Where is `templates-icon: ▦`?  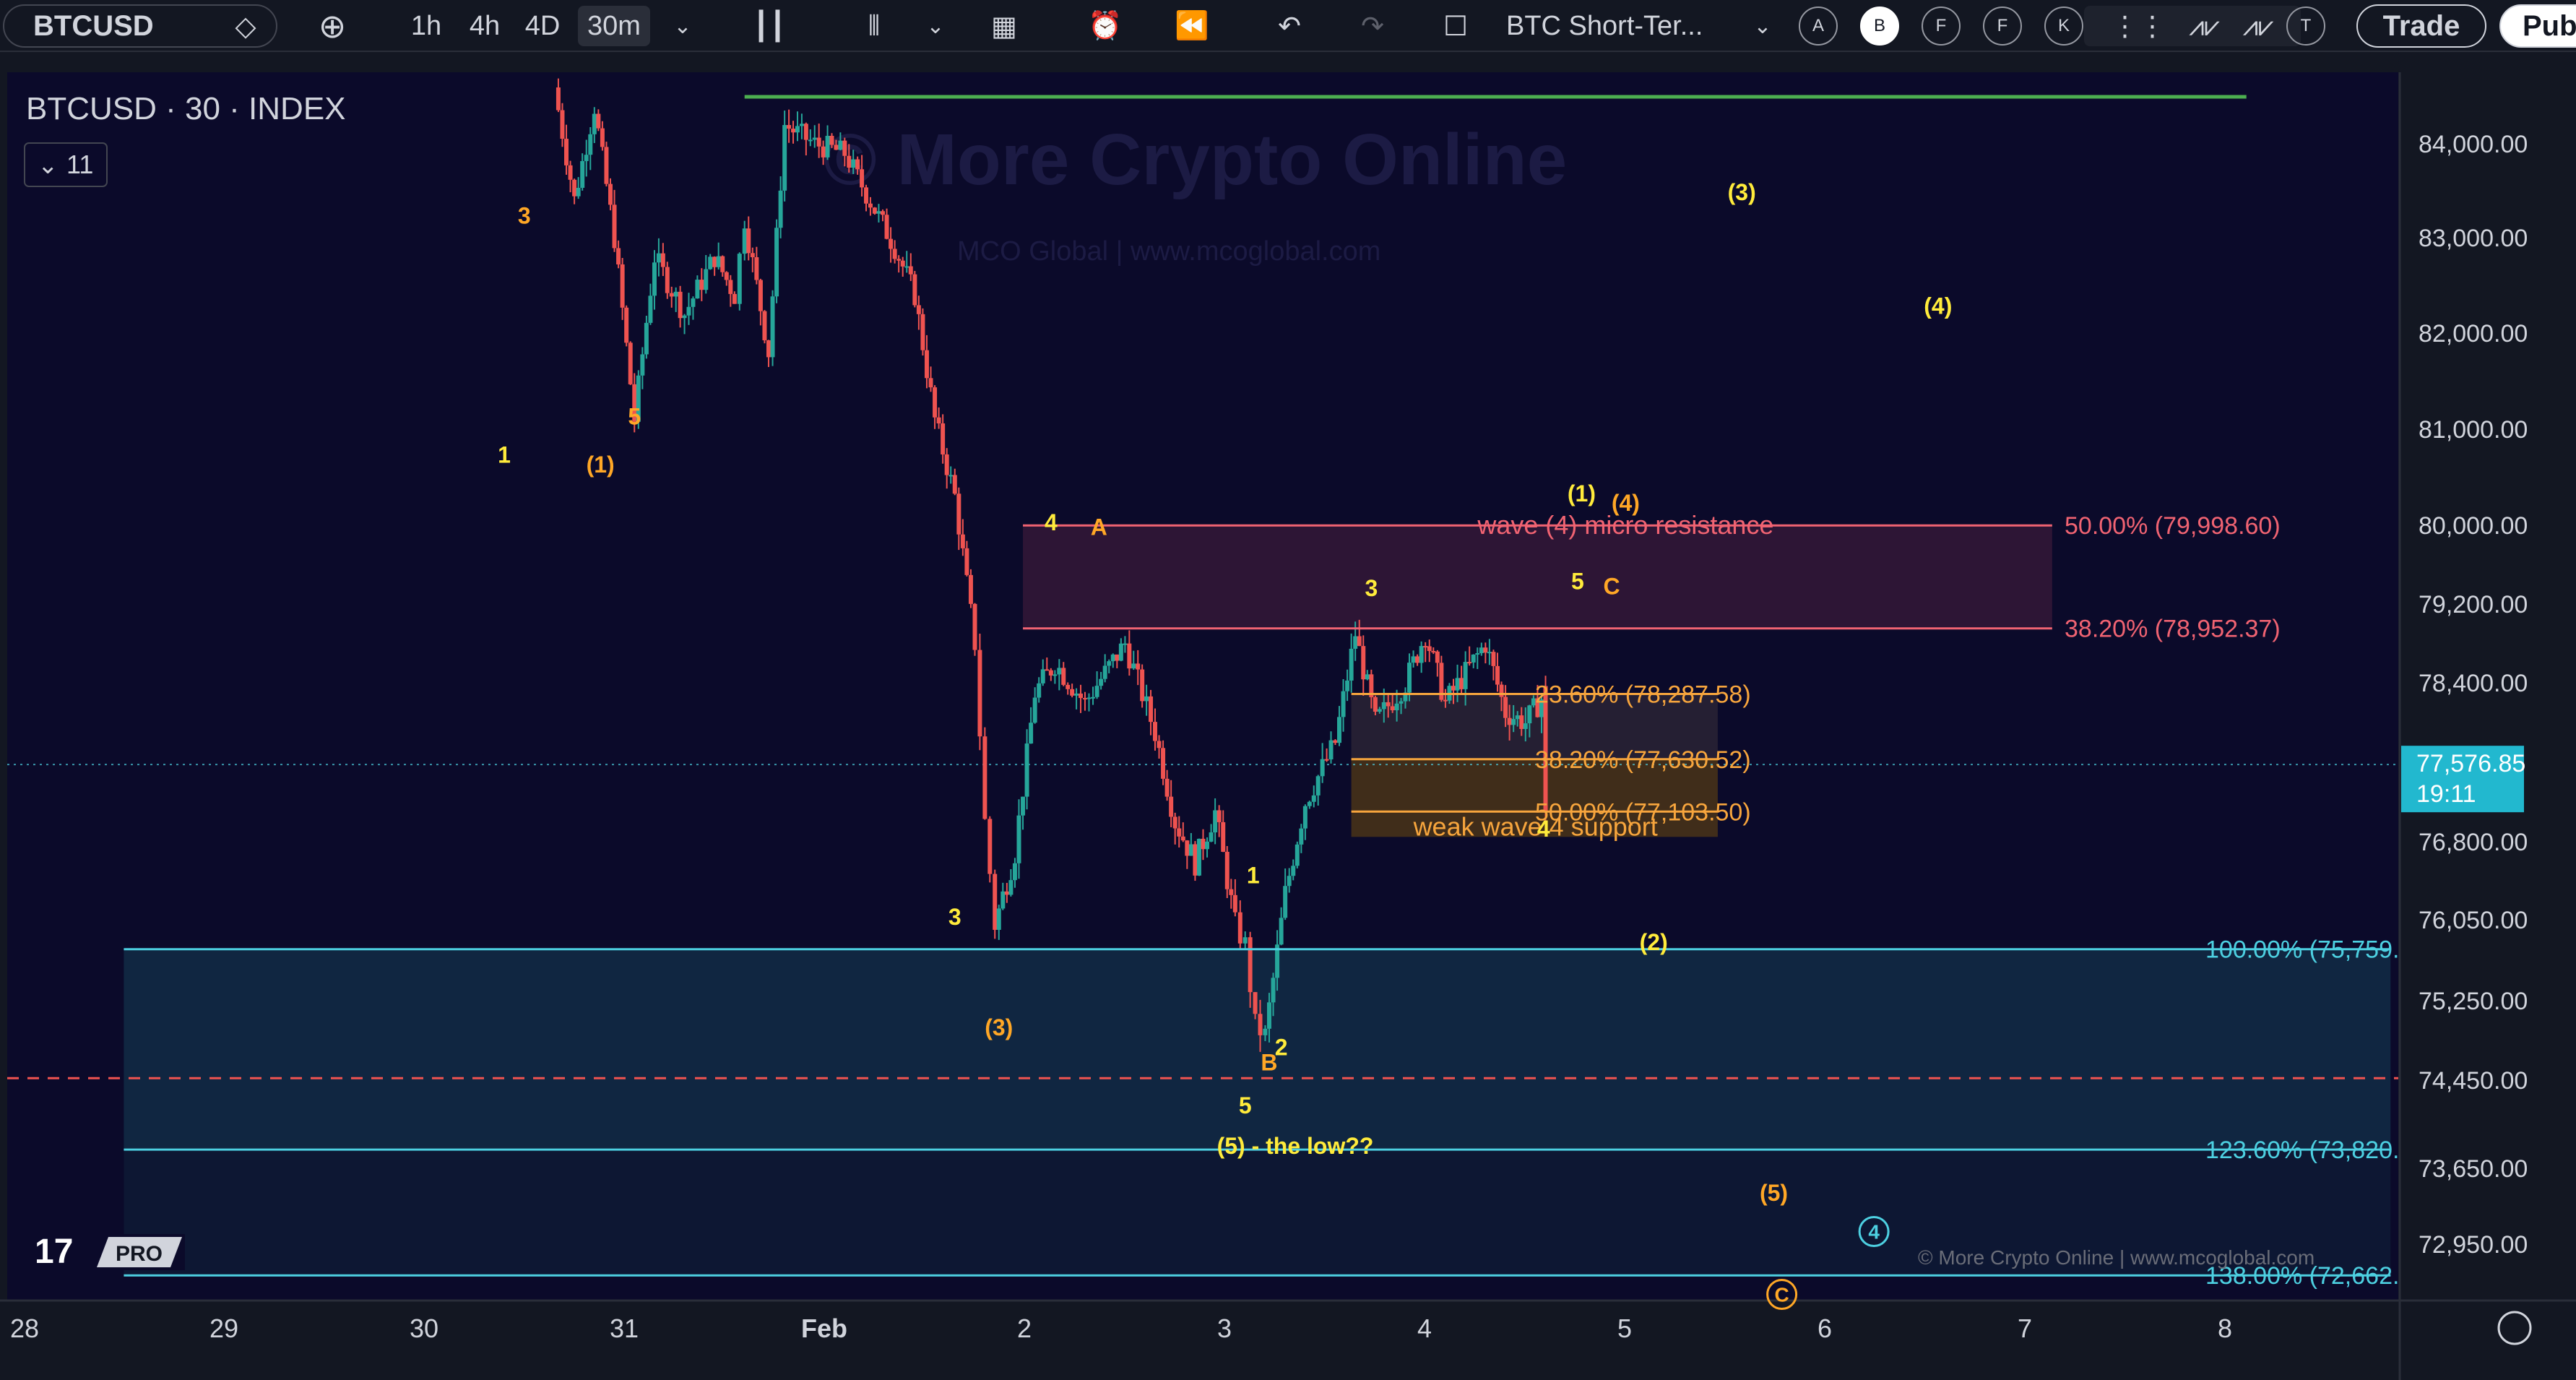
templates-icon: ▦ is located at coordinates (1004, 26).